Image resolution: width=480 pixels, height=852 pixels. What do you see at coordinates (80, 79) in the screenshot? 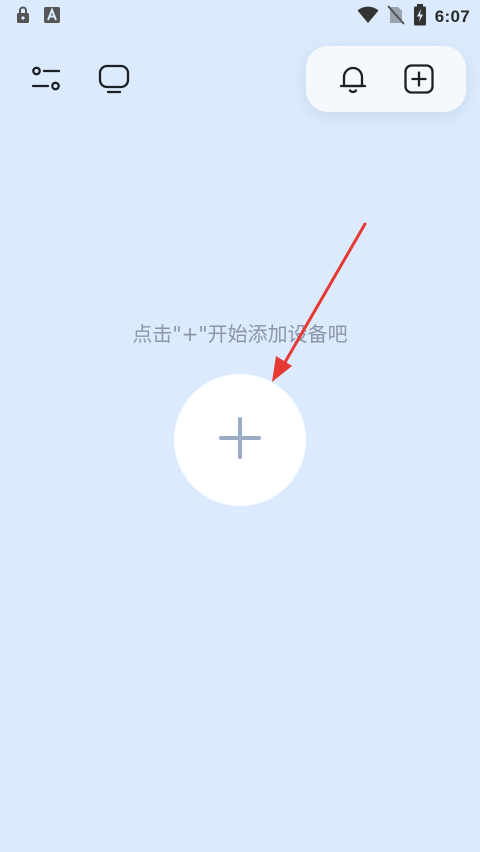
I see `toolbar-left` at bounding box center [80, 79].